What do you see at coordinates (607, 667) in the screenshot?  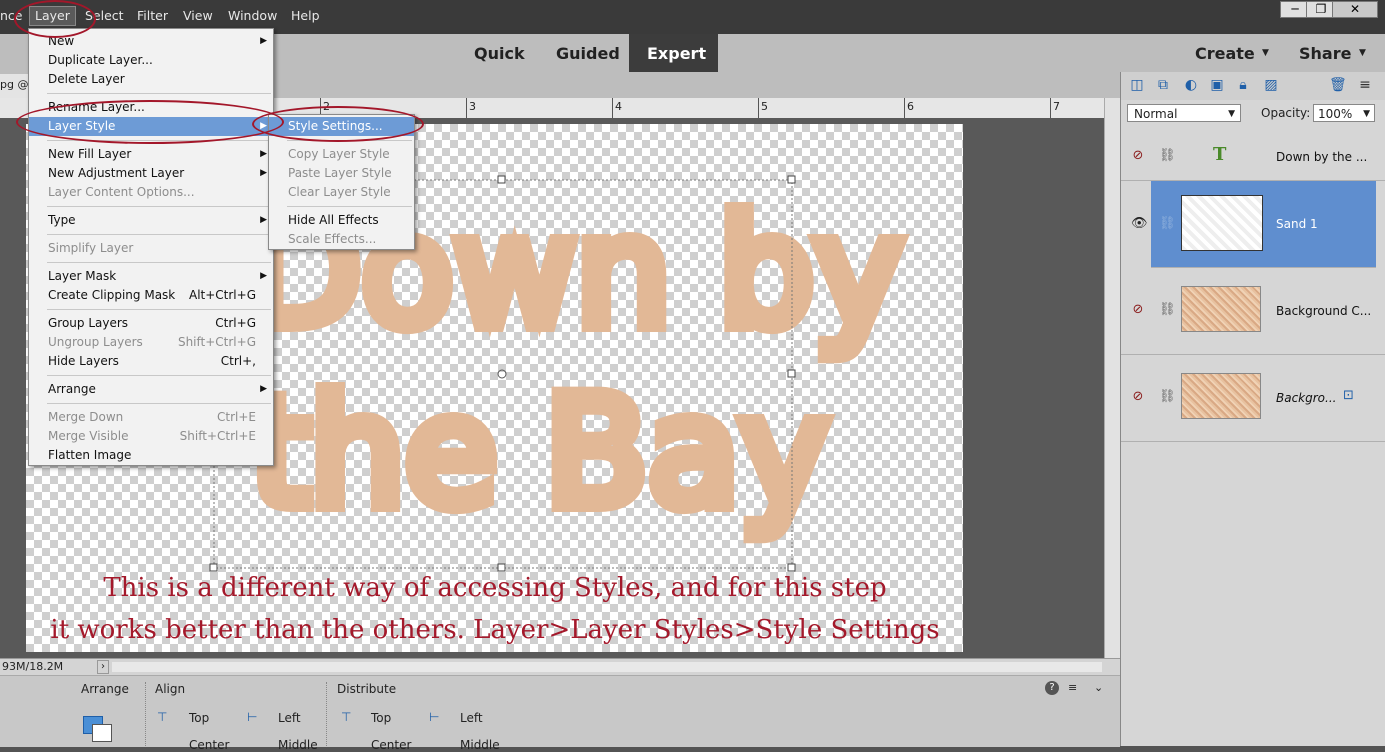 I see `horizontal-scrollbar` at bounding box center [607, 667].